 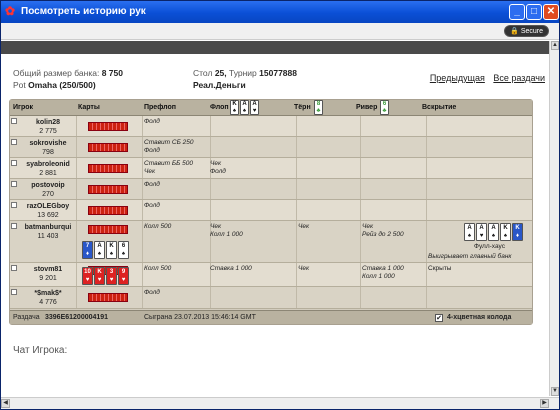 What do you see at coordinates (77, 317) in the screenshot?
I see `hand-id: 3396E61200004191` at bounding box center [77, 317].